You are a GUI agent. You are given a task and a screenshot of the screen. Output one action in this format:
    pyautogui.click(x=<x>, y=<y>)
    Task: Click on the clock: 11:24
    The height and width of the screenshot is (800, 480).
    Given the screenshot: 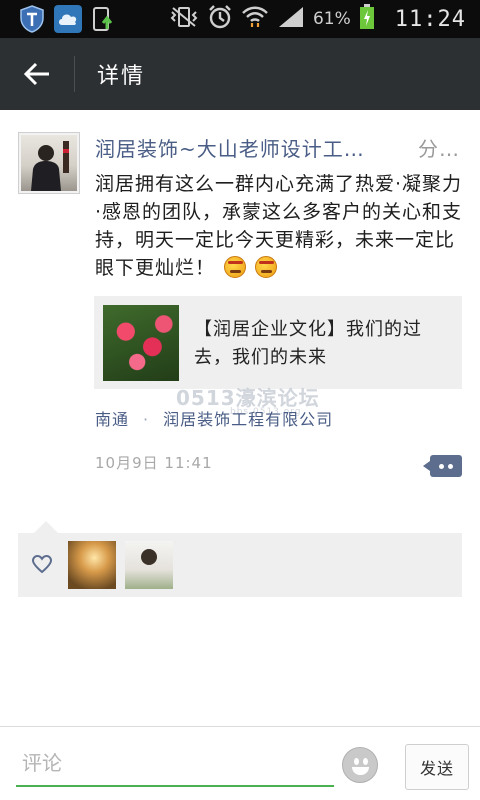 What is the action you would take?
    pyautogui.click(x=430, y=19)
    